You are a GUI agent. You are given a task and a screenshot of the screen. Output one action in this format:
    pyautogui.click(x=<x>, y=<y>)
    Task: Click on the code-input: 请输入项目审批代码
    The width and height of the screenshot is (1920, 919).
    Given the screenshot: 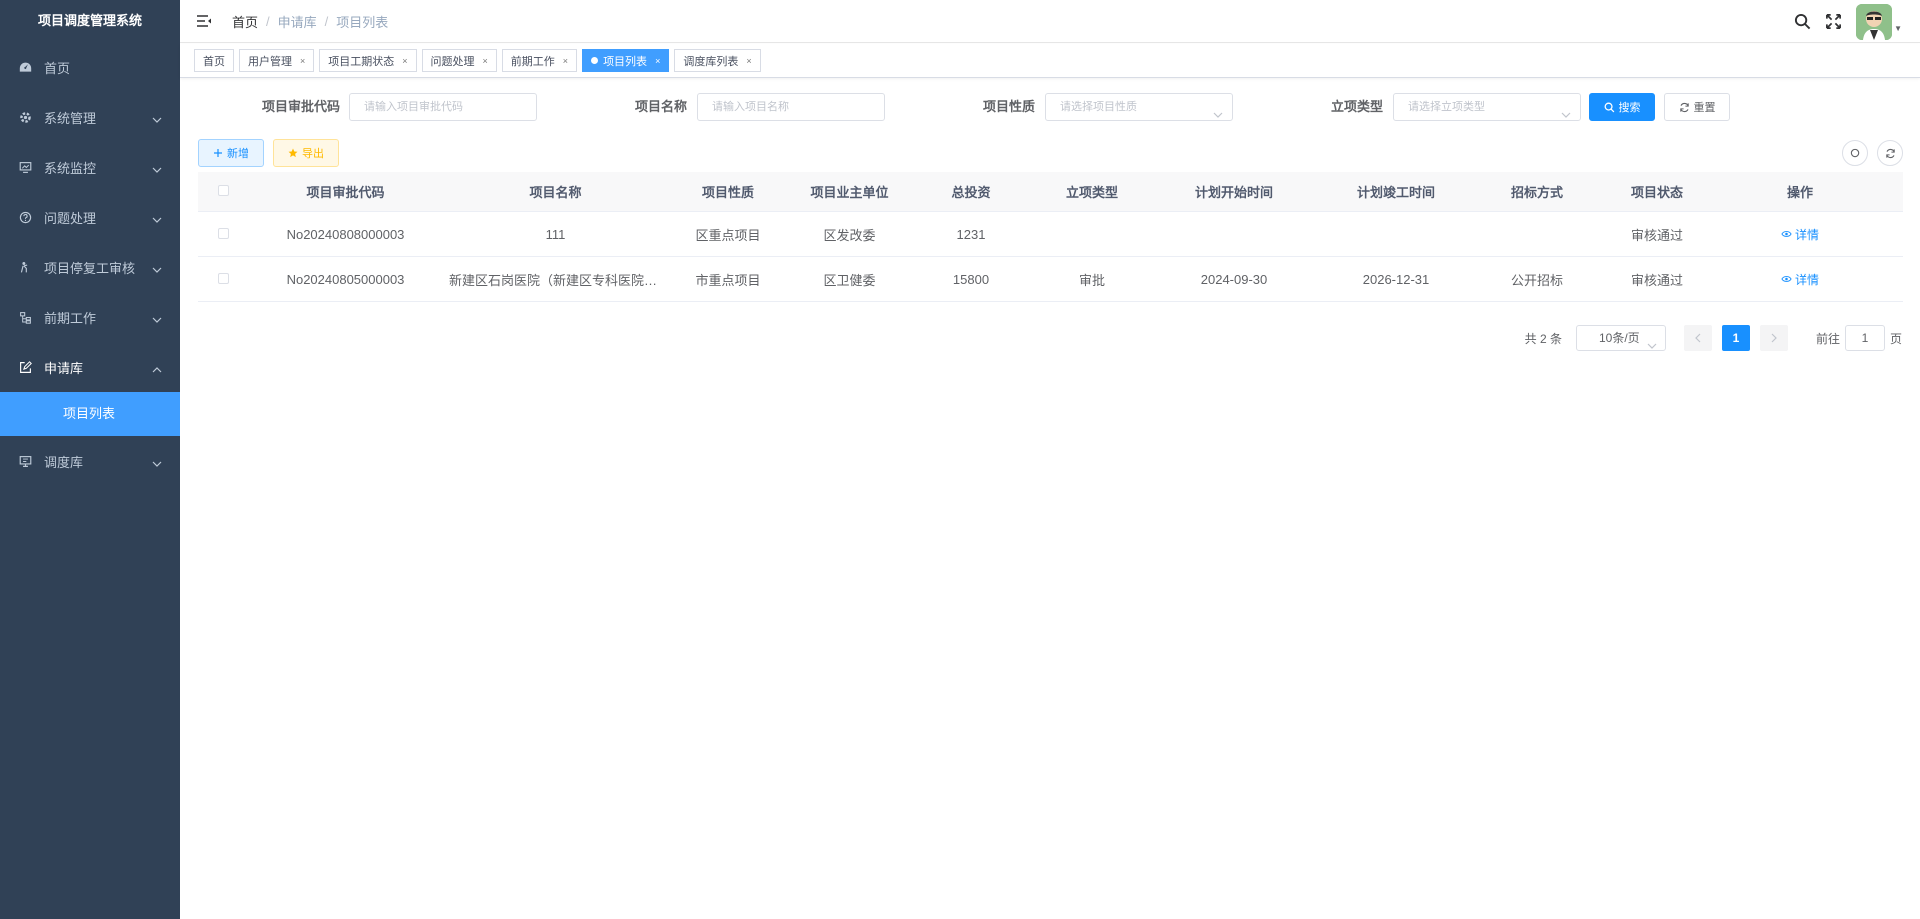 What is the action you would take?
    pyautogui.click(x=443, y=107)
    